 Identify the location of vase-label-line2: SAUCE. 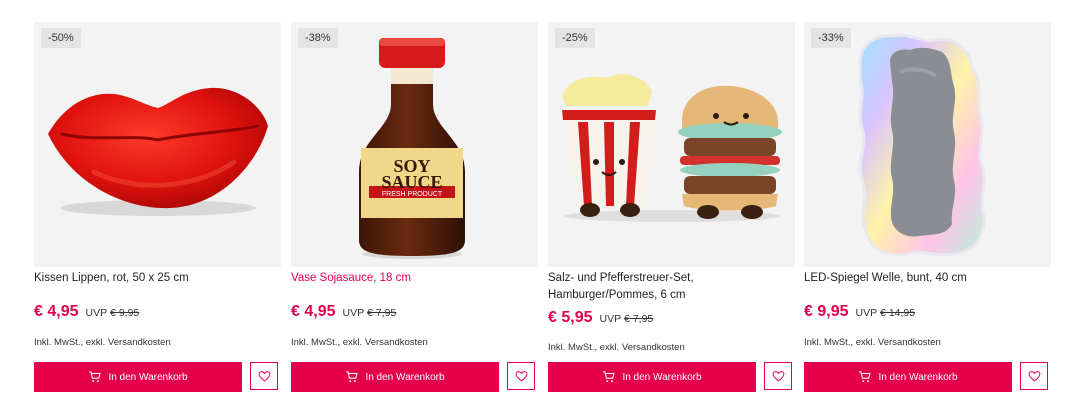
(411, 182).